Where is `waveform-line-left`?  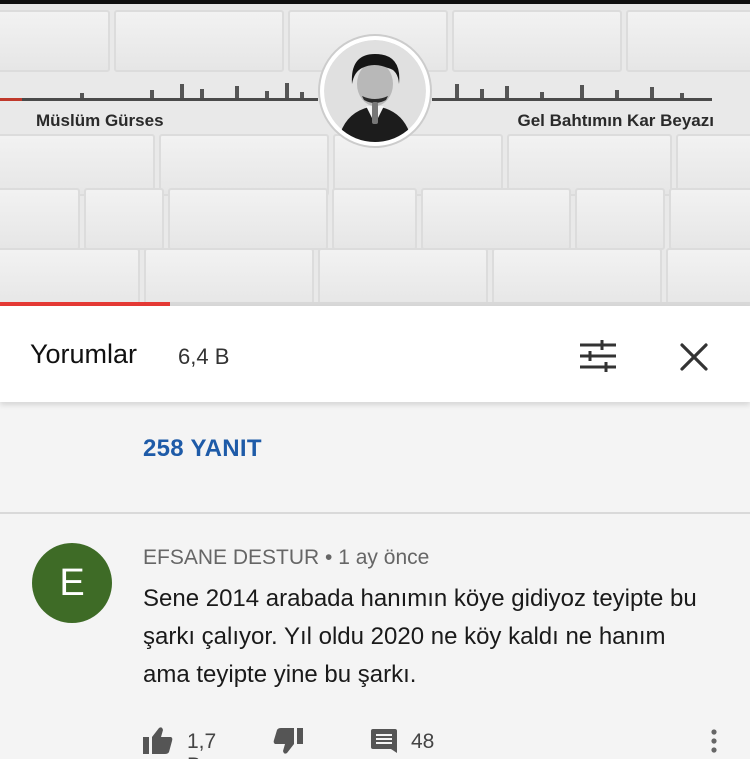 waveform-line-left is located at coordinates (170, 99).